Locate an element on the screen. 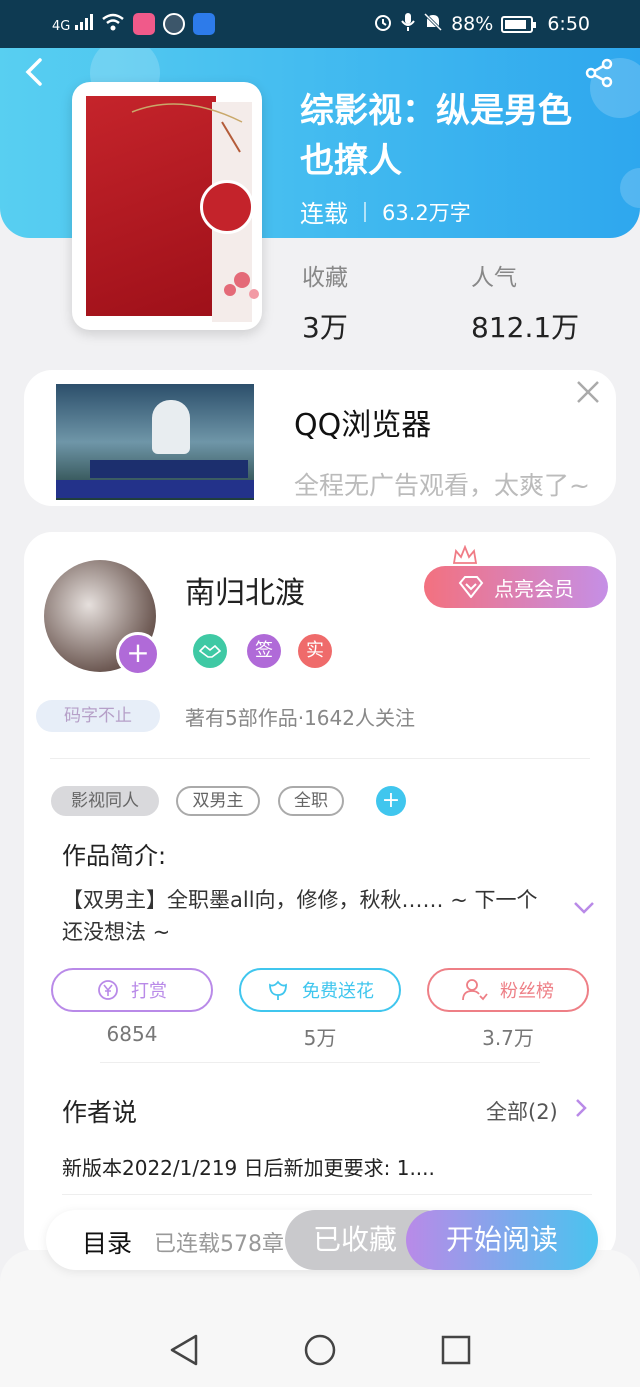 The width and height of the screenshot is (640, 1387). network-type-label: 4G is located at coordinates (61, 26).